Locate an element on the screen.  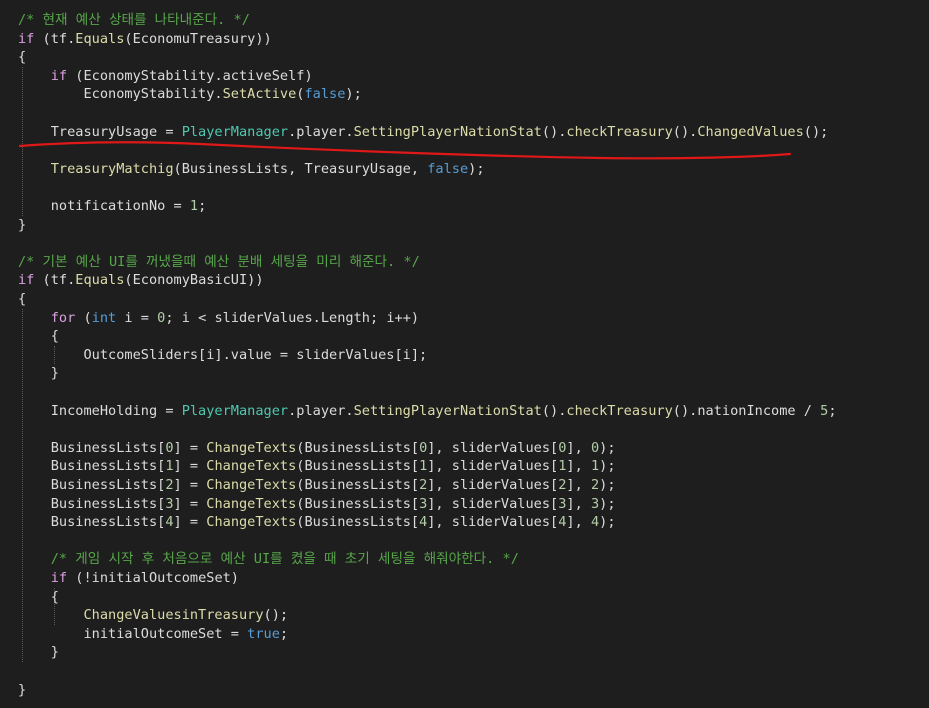
code-token: 2 is located at coordinates (595, 485).